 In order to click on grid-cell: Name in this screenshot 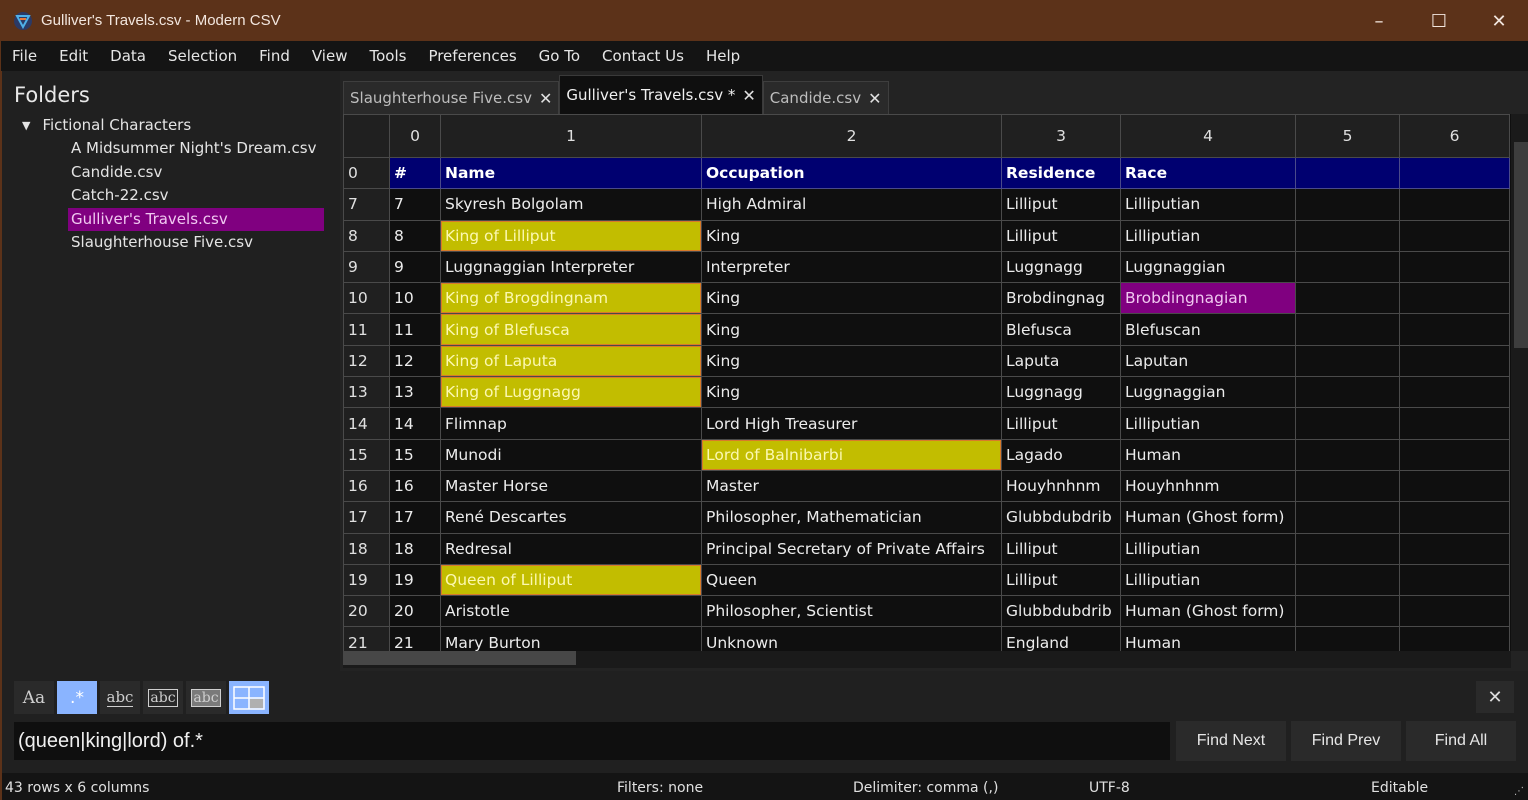, I will do `click(571, 173)`.